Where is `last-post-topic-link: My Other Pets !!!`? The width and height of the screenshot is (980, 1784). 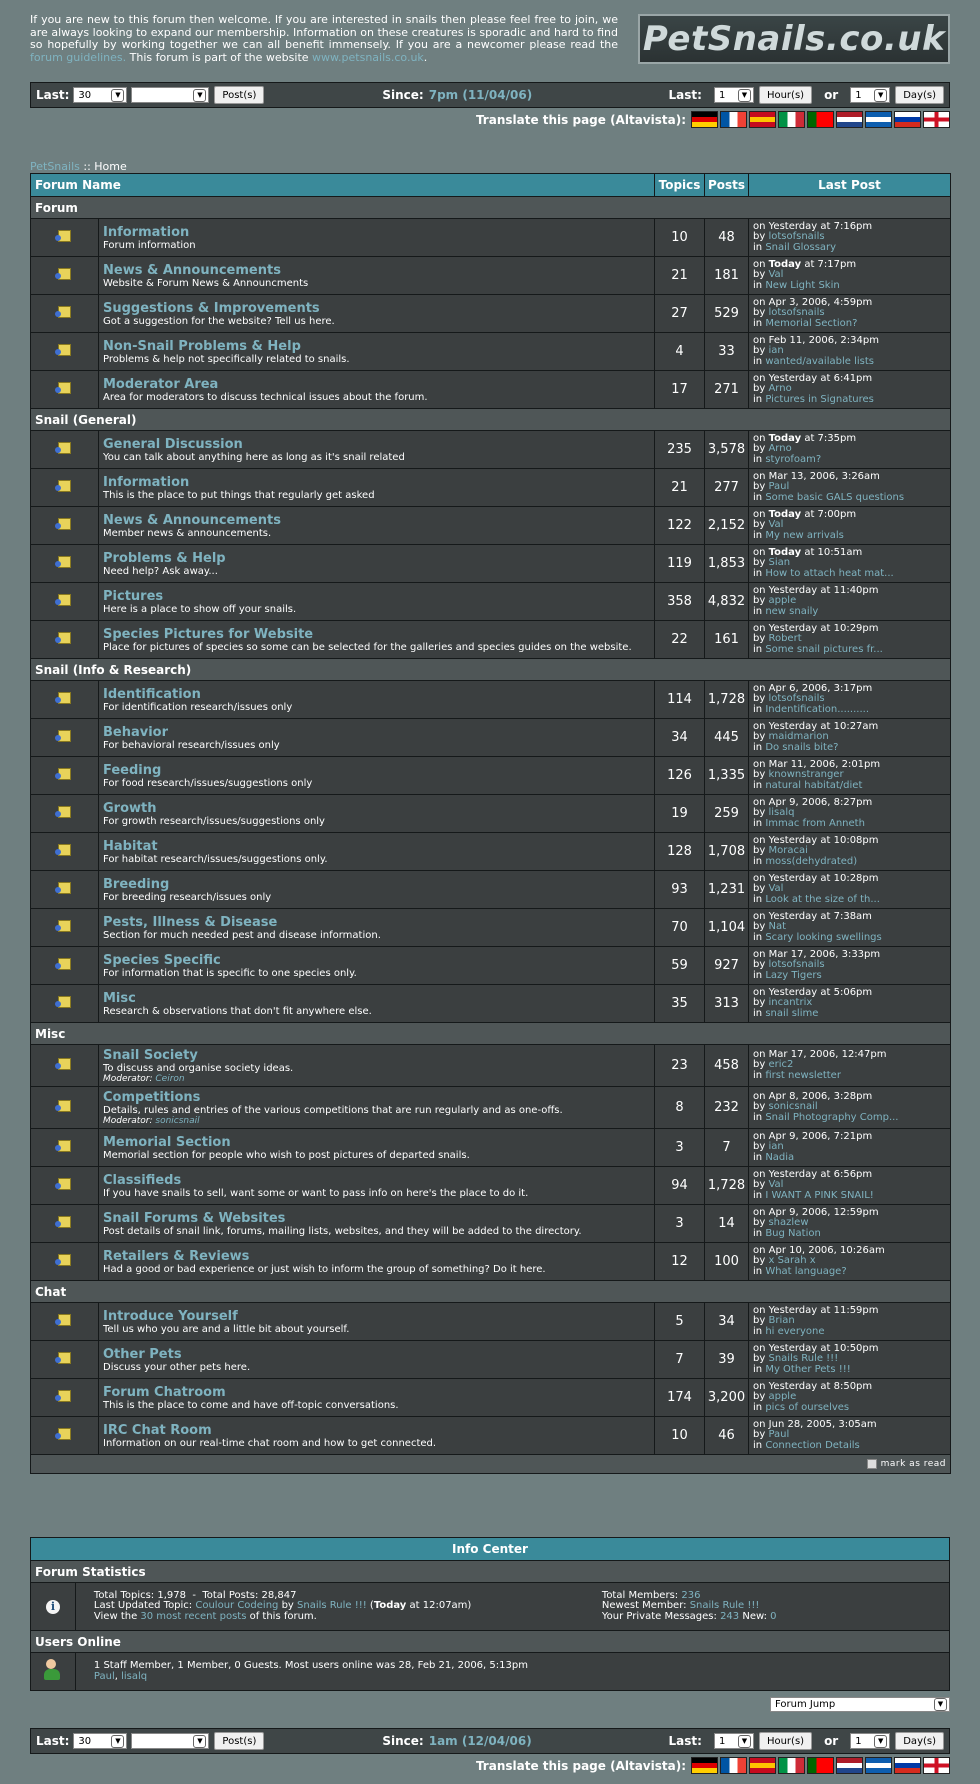 last-post-topic-link: My Other Pets !!! is located at coordinates (807, 1369).